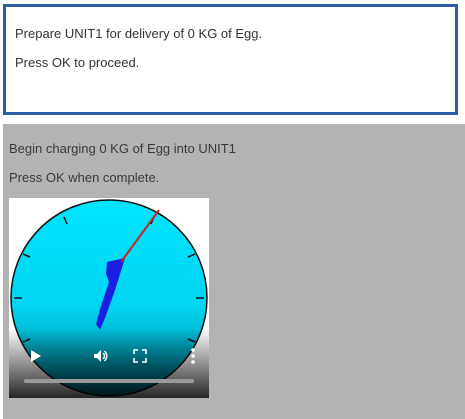 This screenshot has height=419, width=465. What do you see at coordinates (35, 356) in the screenshot?
I see `play-icon` at bounding box center [35, 356].